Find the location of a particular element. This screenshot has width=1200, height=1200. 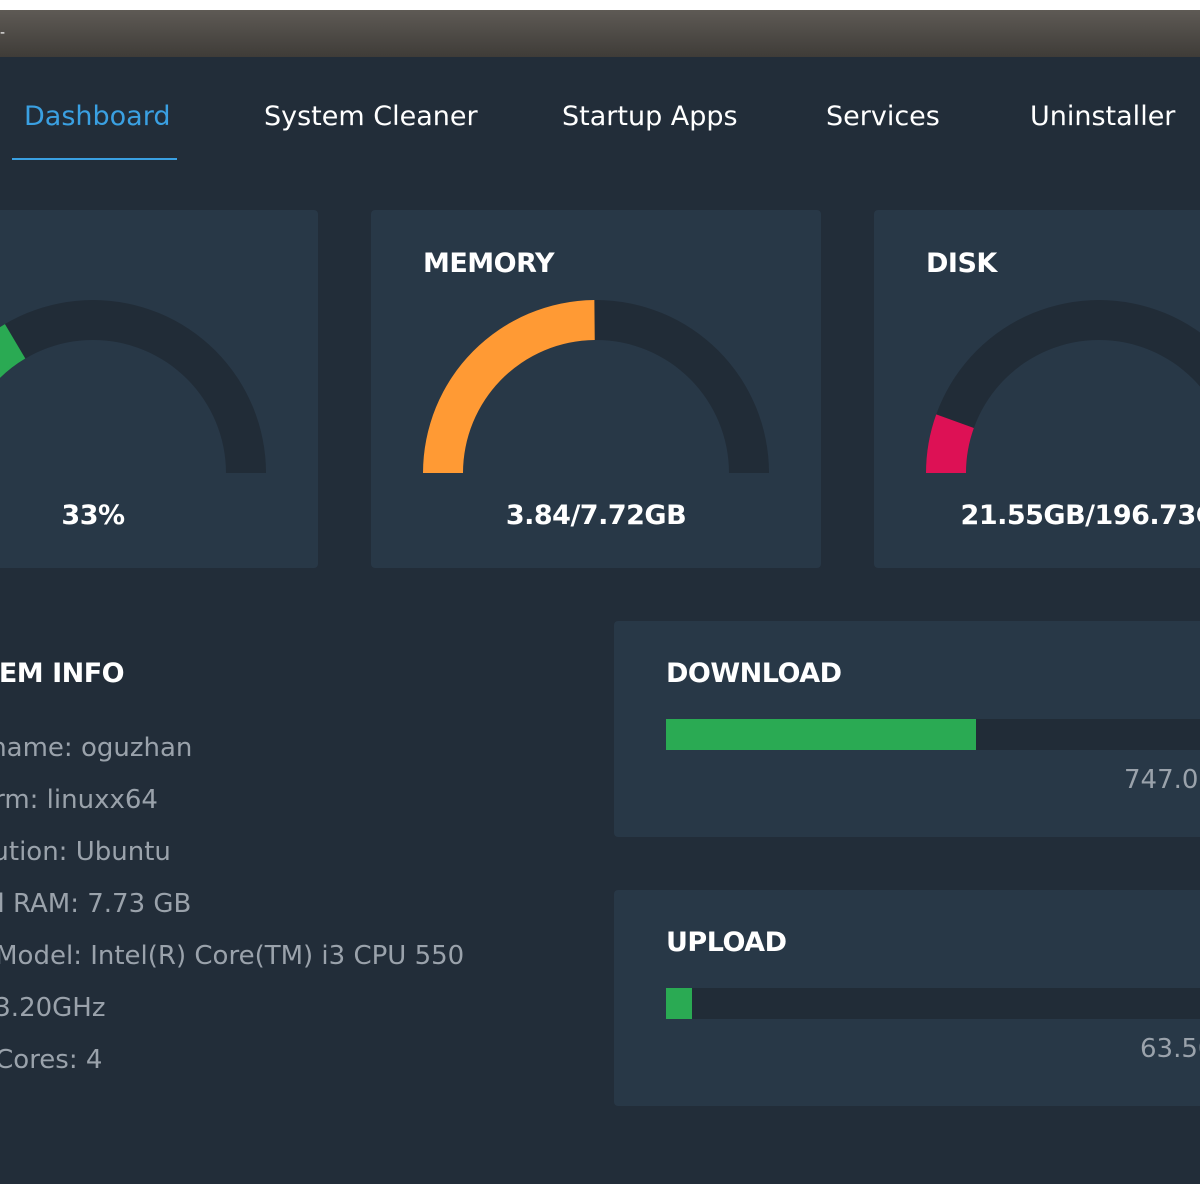

disk-title: DISK is located at coordinates (961, 263).